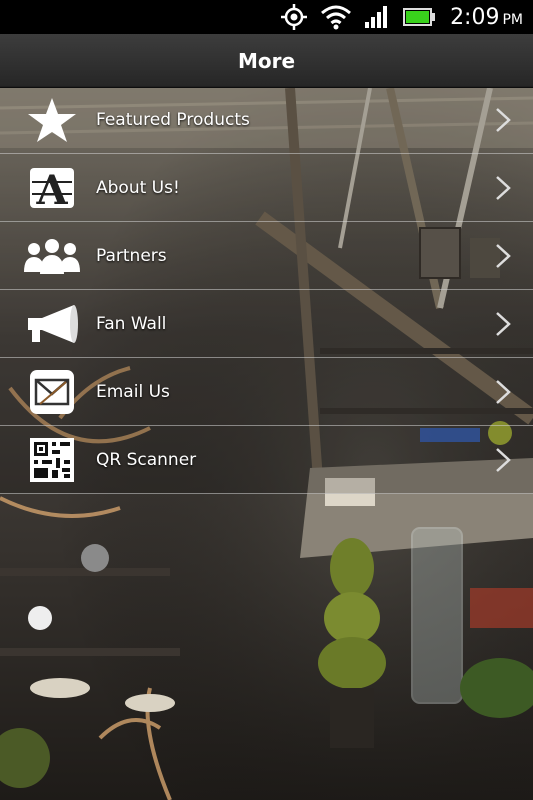 The width and height of the screenshot is (533, 800). I want to click on menu-item-label: About Us!, so click(138, 187).